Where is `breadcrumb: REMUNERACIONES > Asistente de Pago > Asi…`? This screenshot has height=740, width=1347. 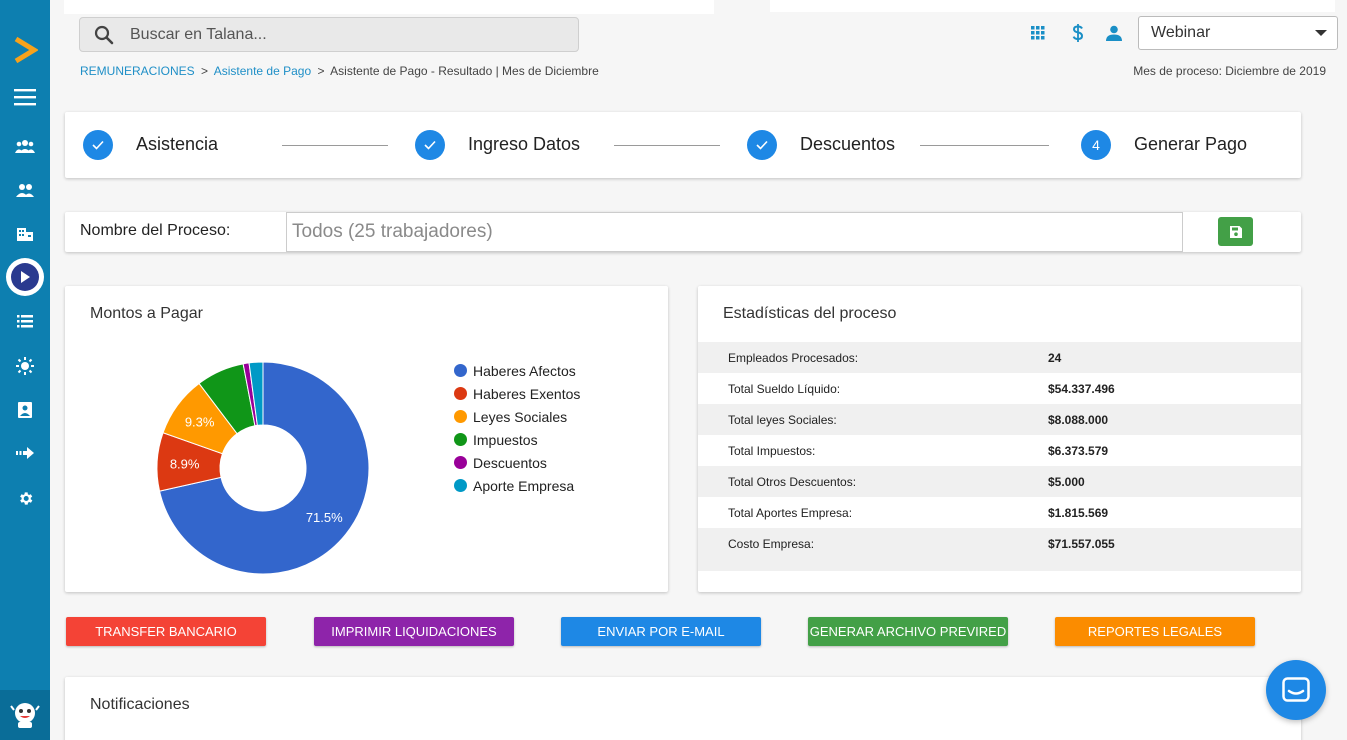
breadcrumb: REMUNERACIONES > Asistente de Pago > Asi… is located at coordinates (339, 71).